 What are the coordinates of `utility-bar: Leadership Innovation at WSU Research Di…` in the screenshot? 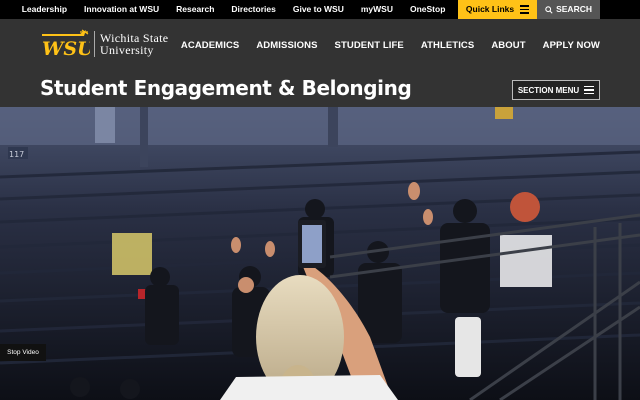 It's located at (320, 9).